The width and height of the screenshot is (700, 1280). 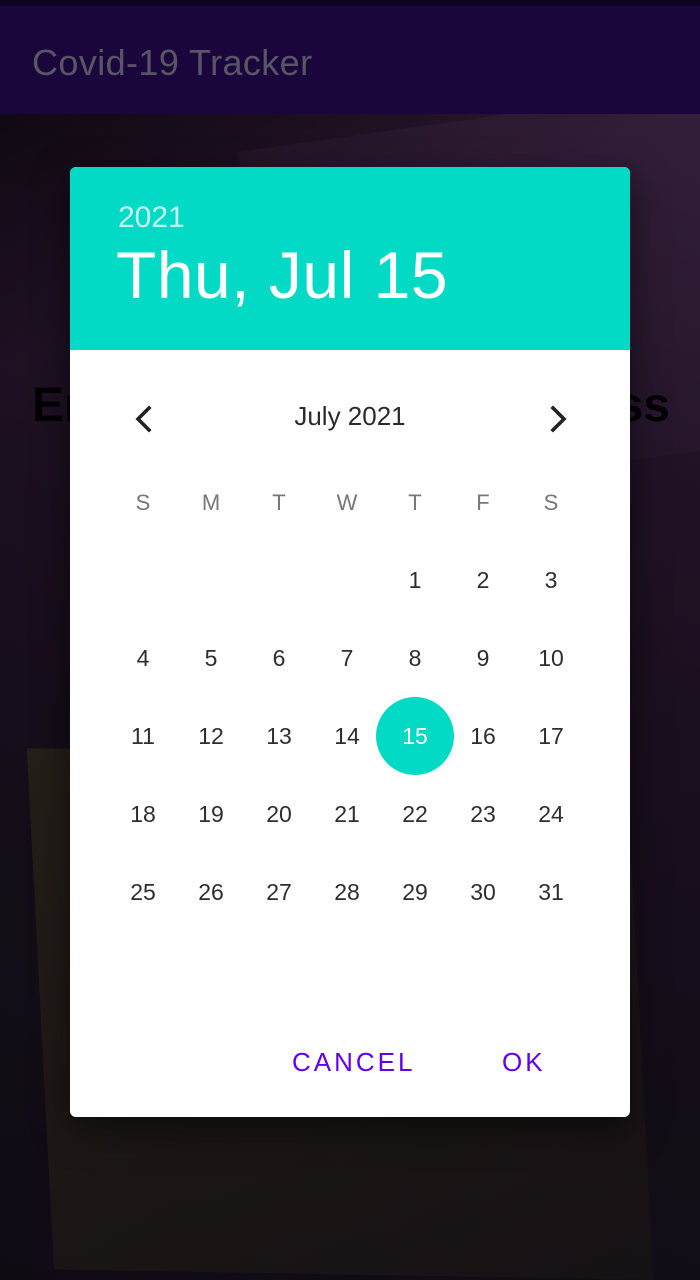 What do you see at coordinates (211, 658) in the screenshot?
I see `day-cell: 5` at bounding box center [211, 658].